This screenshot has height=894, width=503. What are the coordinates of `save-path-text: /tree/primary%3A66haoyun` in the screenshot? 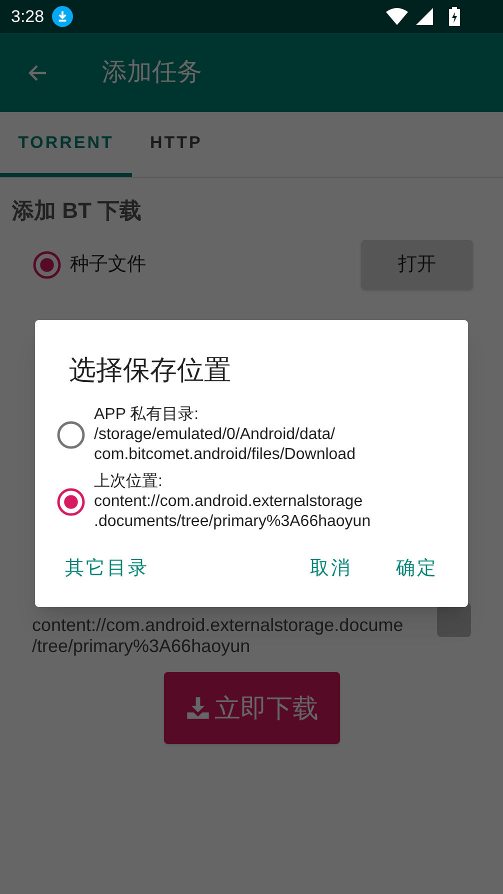 It's located at (142, 646).